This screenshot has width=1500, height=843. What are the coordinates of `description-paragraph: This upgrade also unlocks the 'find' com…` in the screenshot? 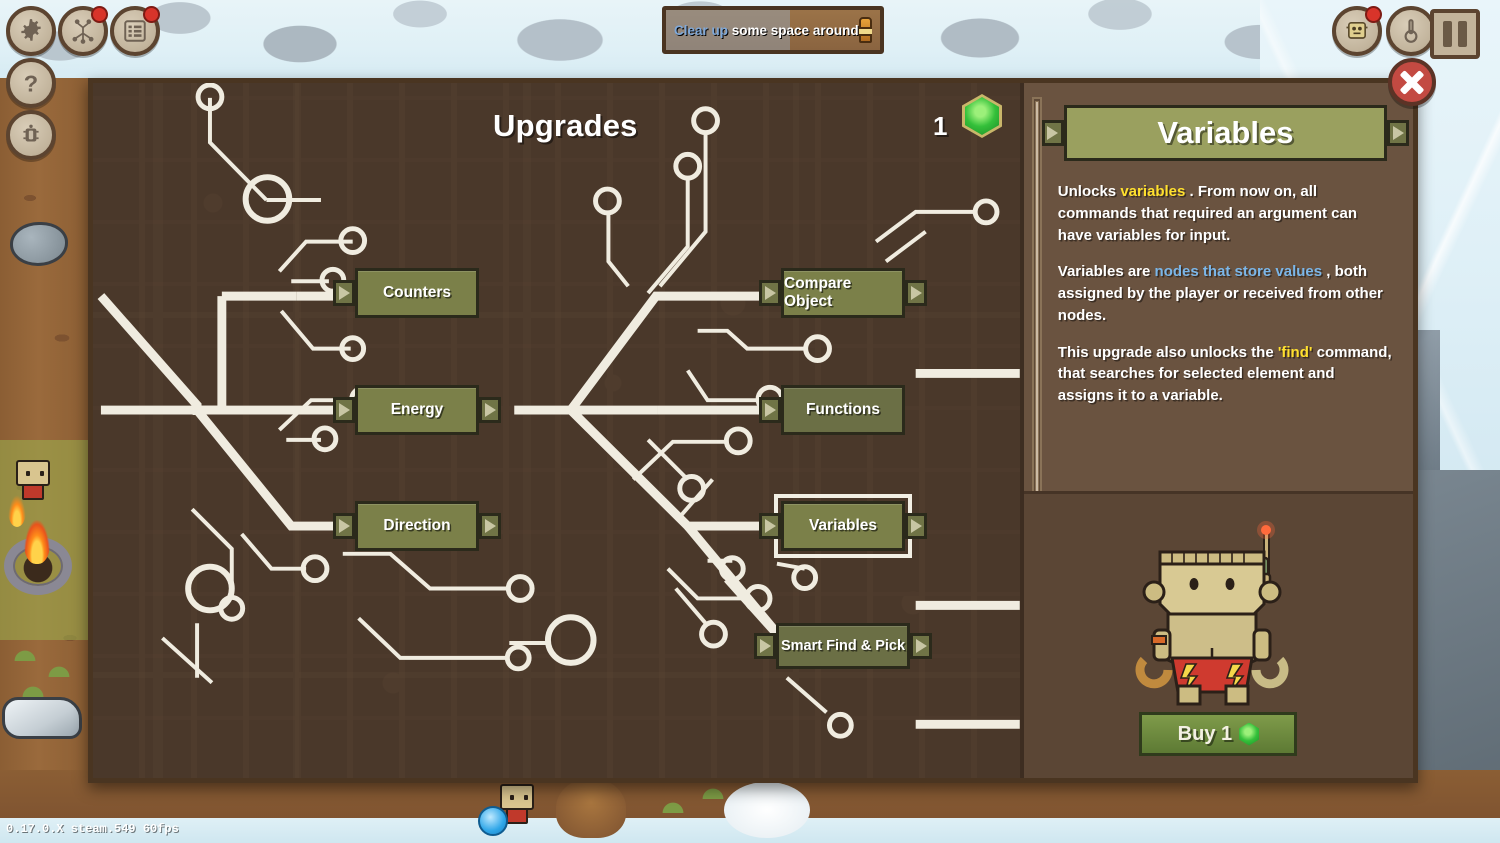 It's located at (1225, 374).